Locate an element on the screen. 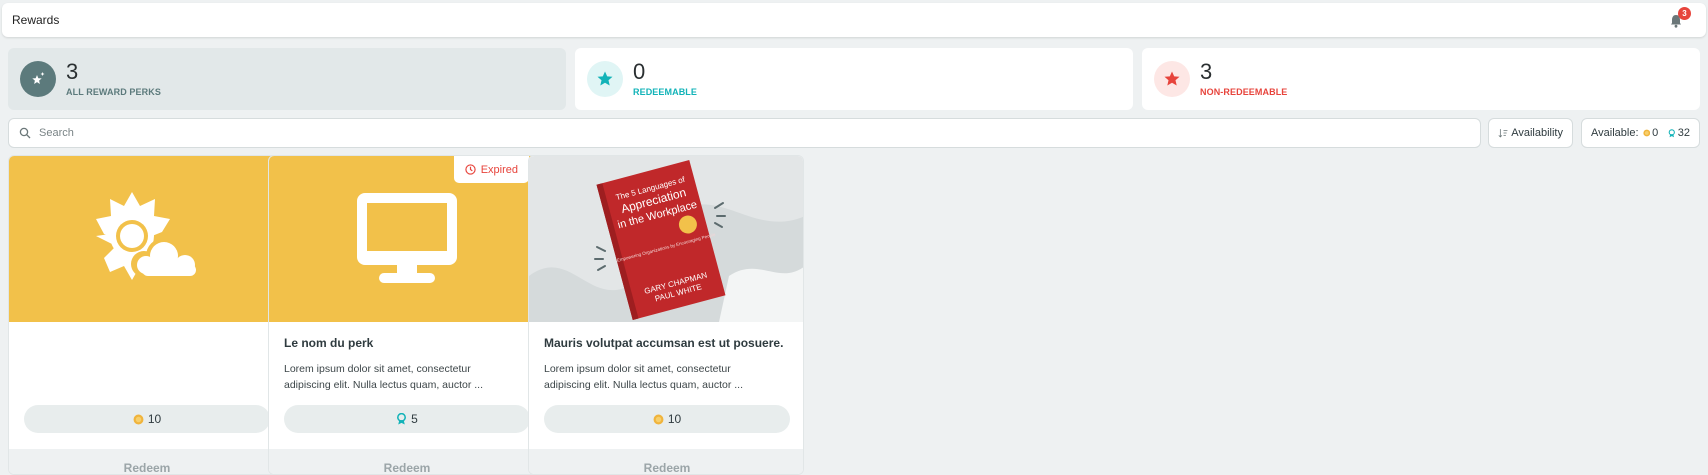 This screenshot has height=475, width=1708. available-label: Available: is located at coordinates (1615, 133).